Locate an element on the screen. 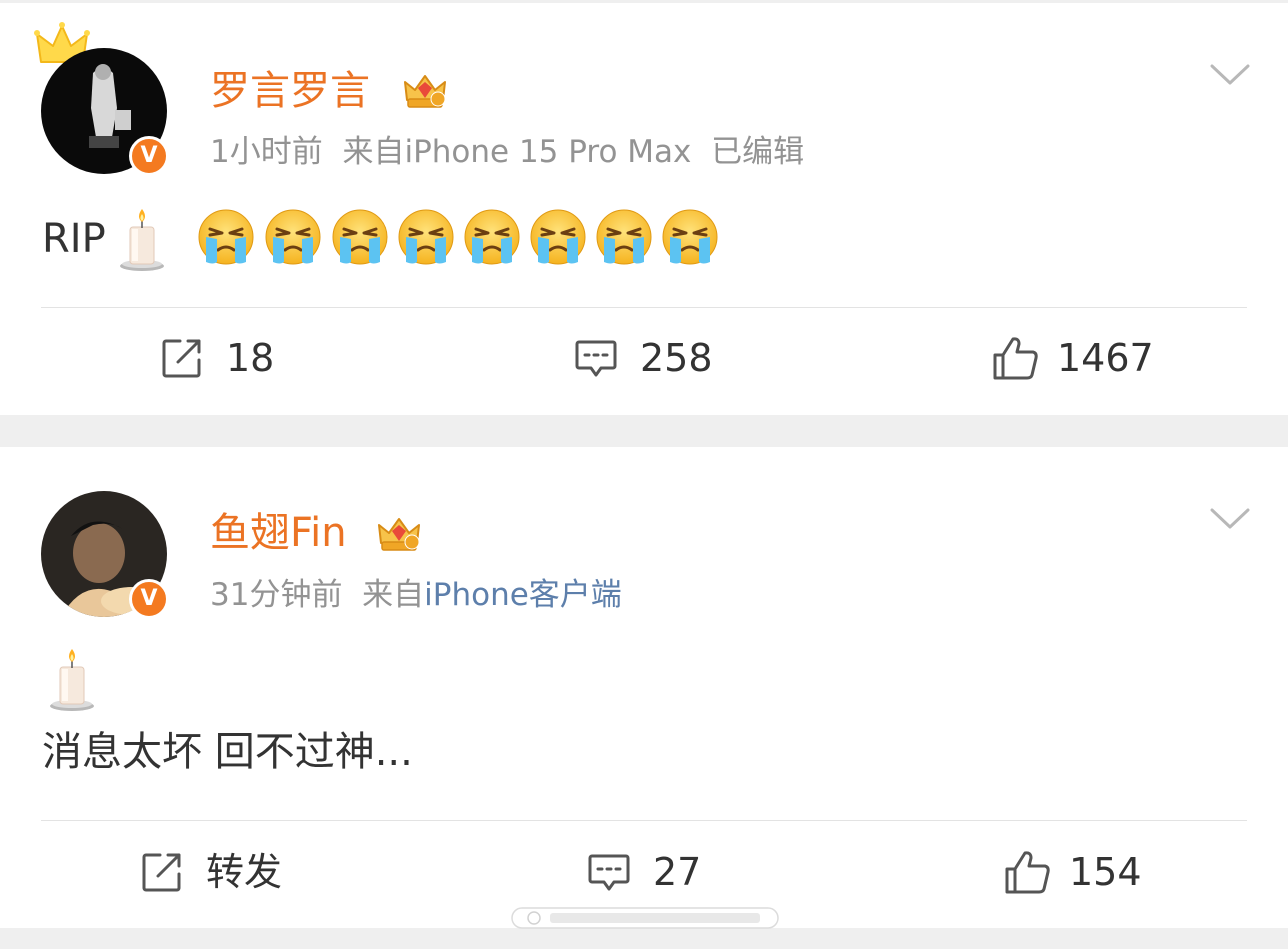 The width and height of the screenshot is (1288, 949). post-time: 31分钟前 is located at coordinates (276, 595).